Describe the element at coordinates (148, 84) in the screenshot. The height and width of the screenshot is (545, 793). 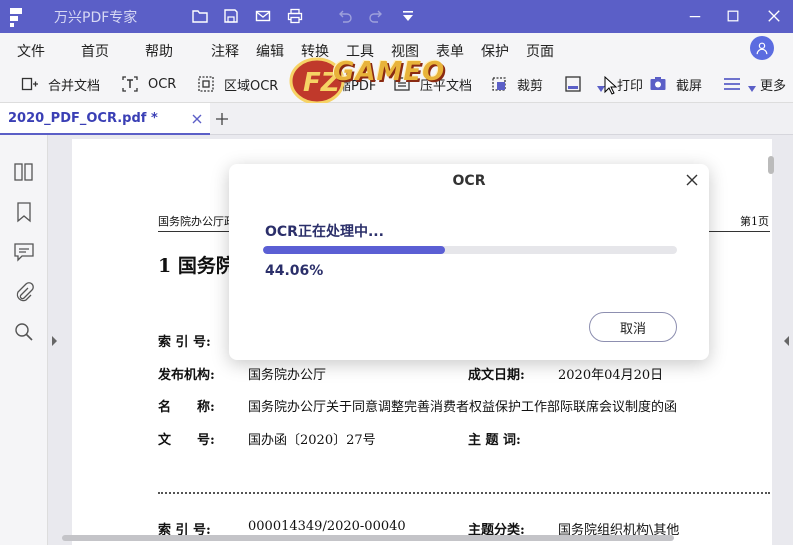
I see `ocr-button: OCR` at that location.